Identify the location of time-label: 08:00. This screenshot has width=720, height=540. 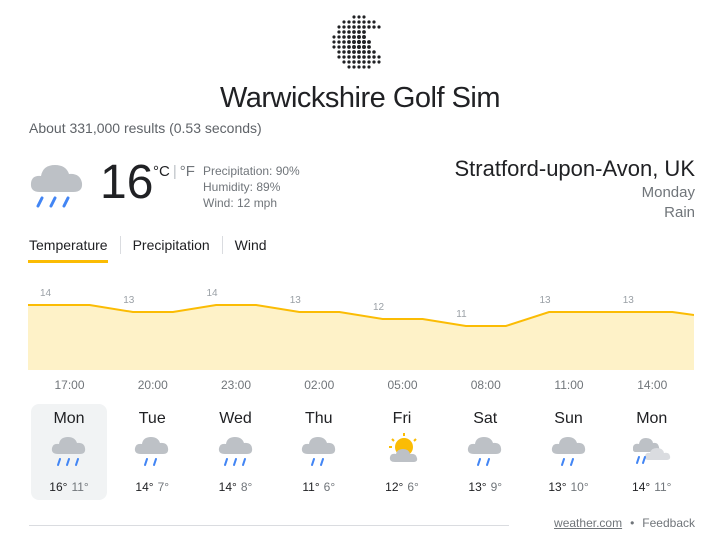
(485, 385).